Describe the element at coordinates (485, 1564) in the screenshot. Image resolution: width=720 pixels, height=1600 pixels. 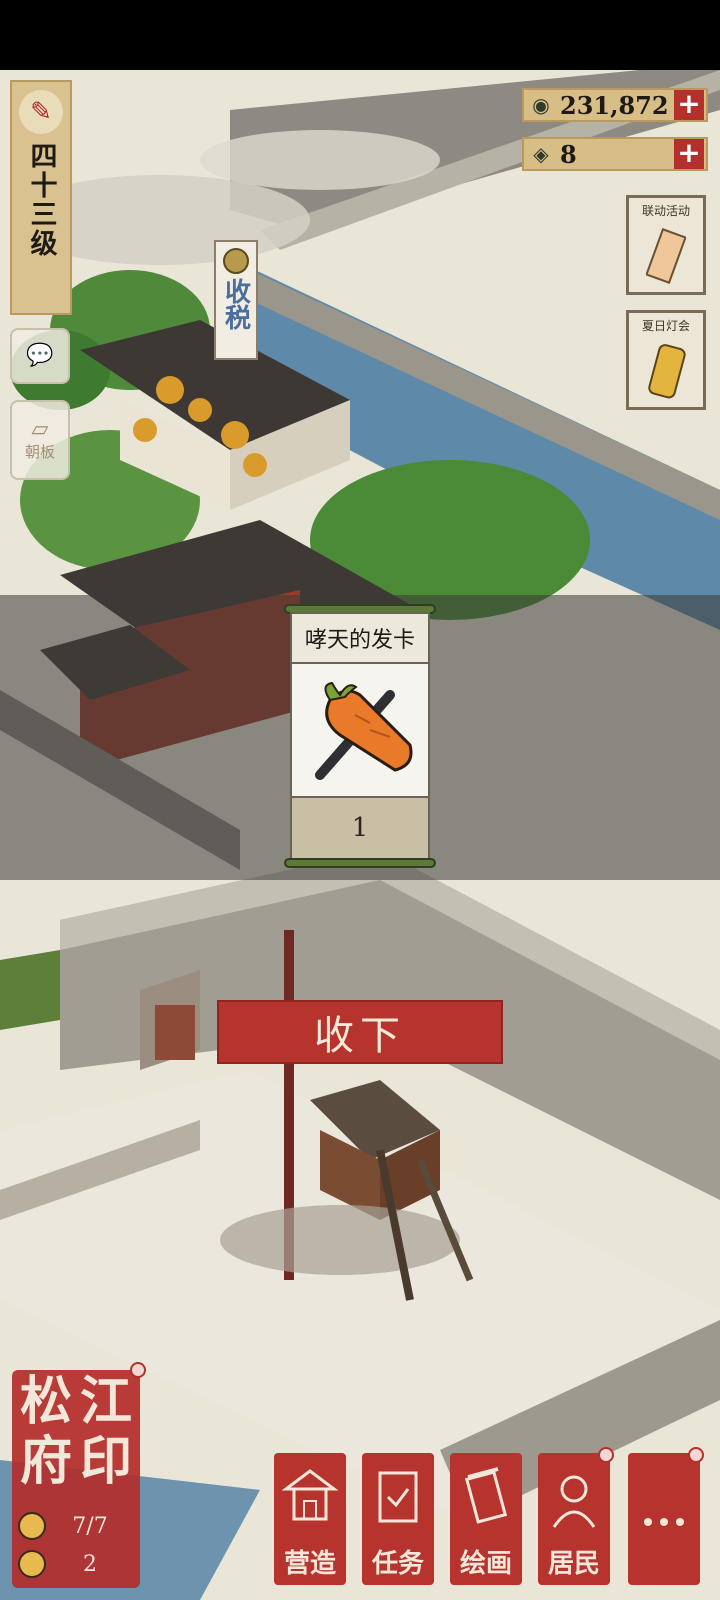
I see `menu-painting-label: 绘画` at that location.